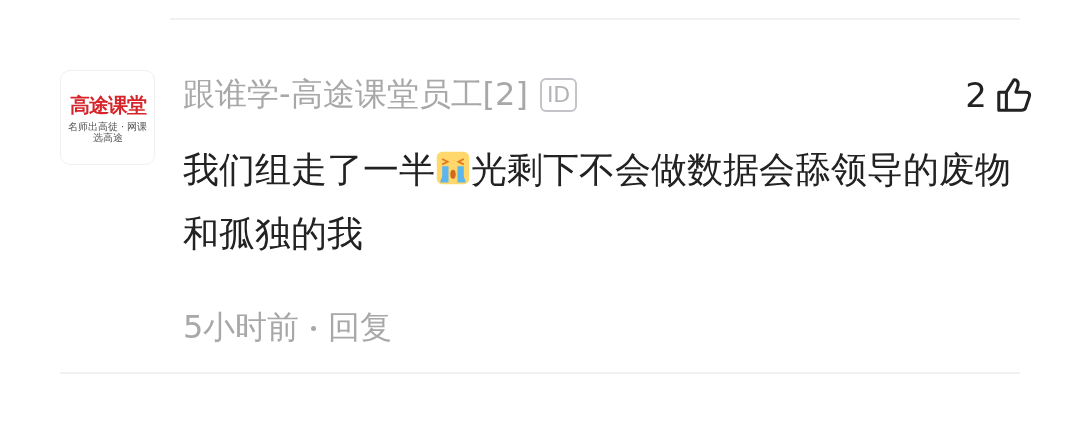 Image resolution: width=1079 pixels, height=427 pixels. What do you see at coordinates (360, 328) in the screenshot?
I see `reply-link: 回复` at bounding box center [360, 328].